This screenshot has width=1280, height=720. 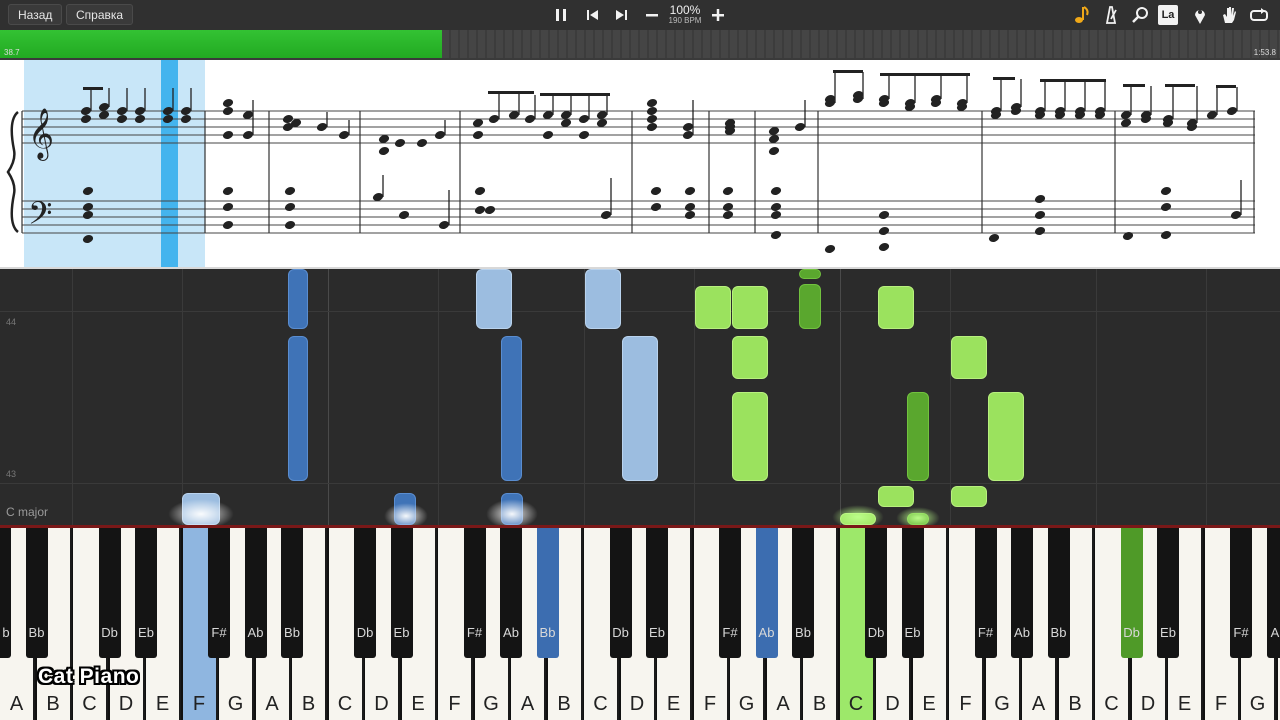 I want to click on back-button: Назад, so click(x=35, y=14).